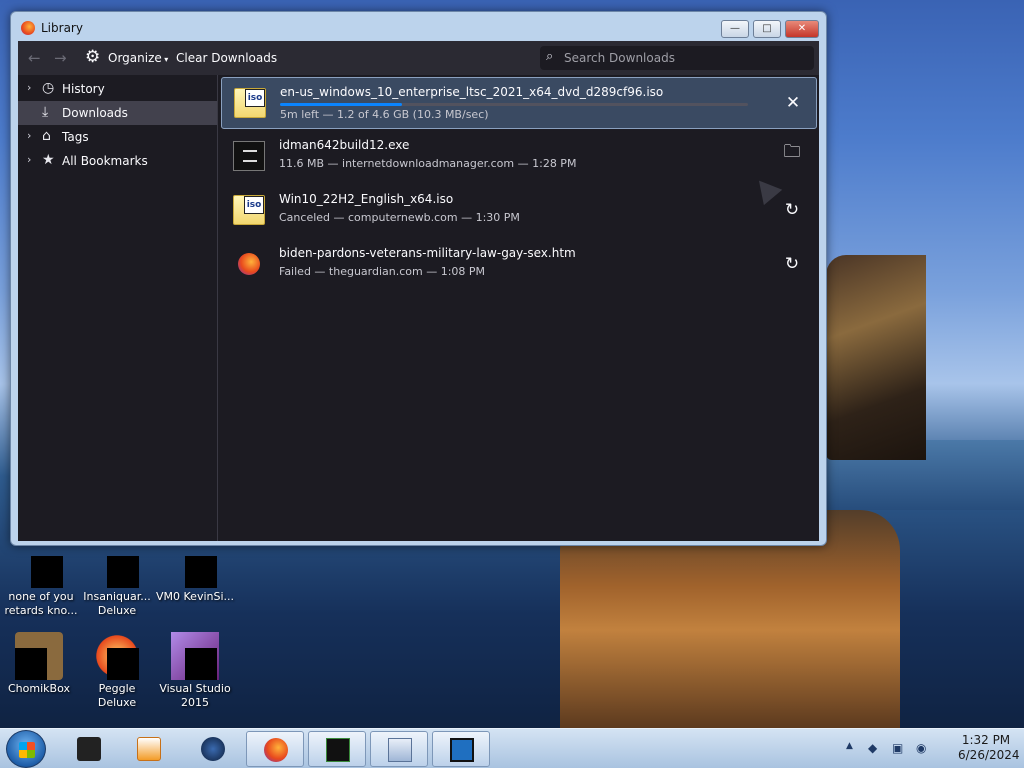 The height and width of the screenshot is (768, 1024). Describe the element at coordinates (382, 271) in the screenshot. I see `download-status: Failed — theguardian.com — 1:08 PM` at that location.